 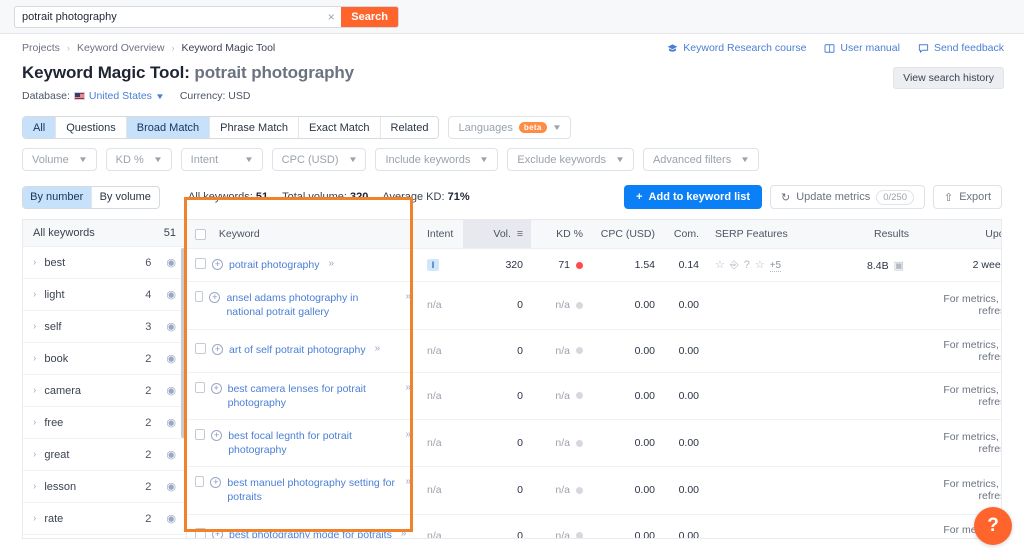 What do you see at coordinates (297, 350) in the screenshot?
I see `keyword-link: art of self potrait photography` at bounding box center [297, 350].